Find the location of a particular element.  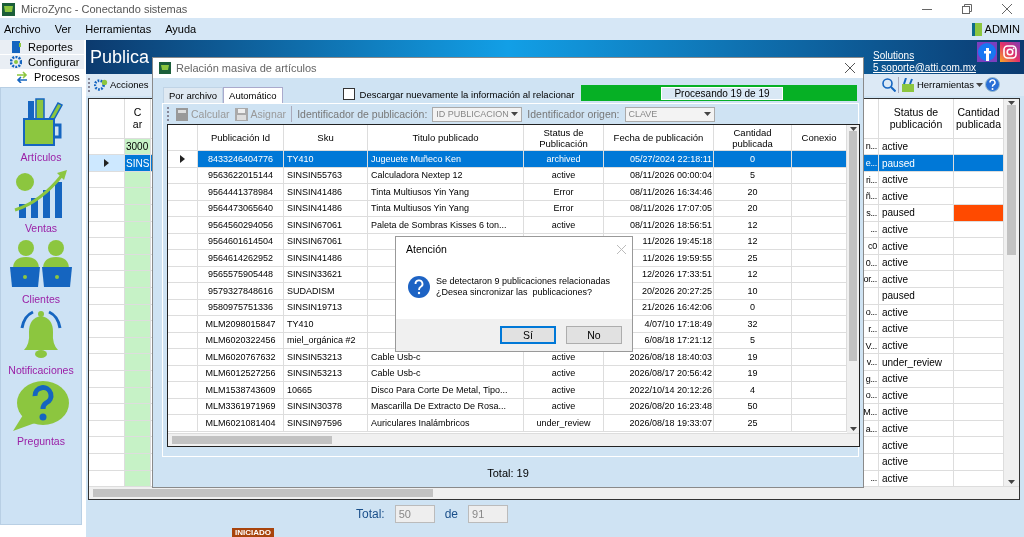

minimize-icon is located at coordinates (927, 9).